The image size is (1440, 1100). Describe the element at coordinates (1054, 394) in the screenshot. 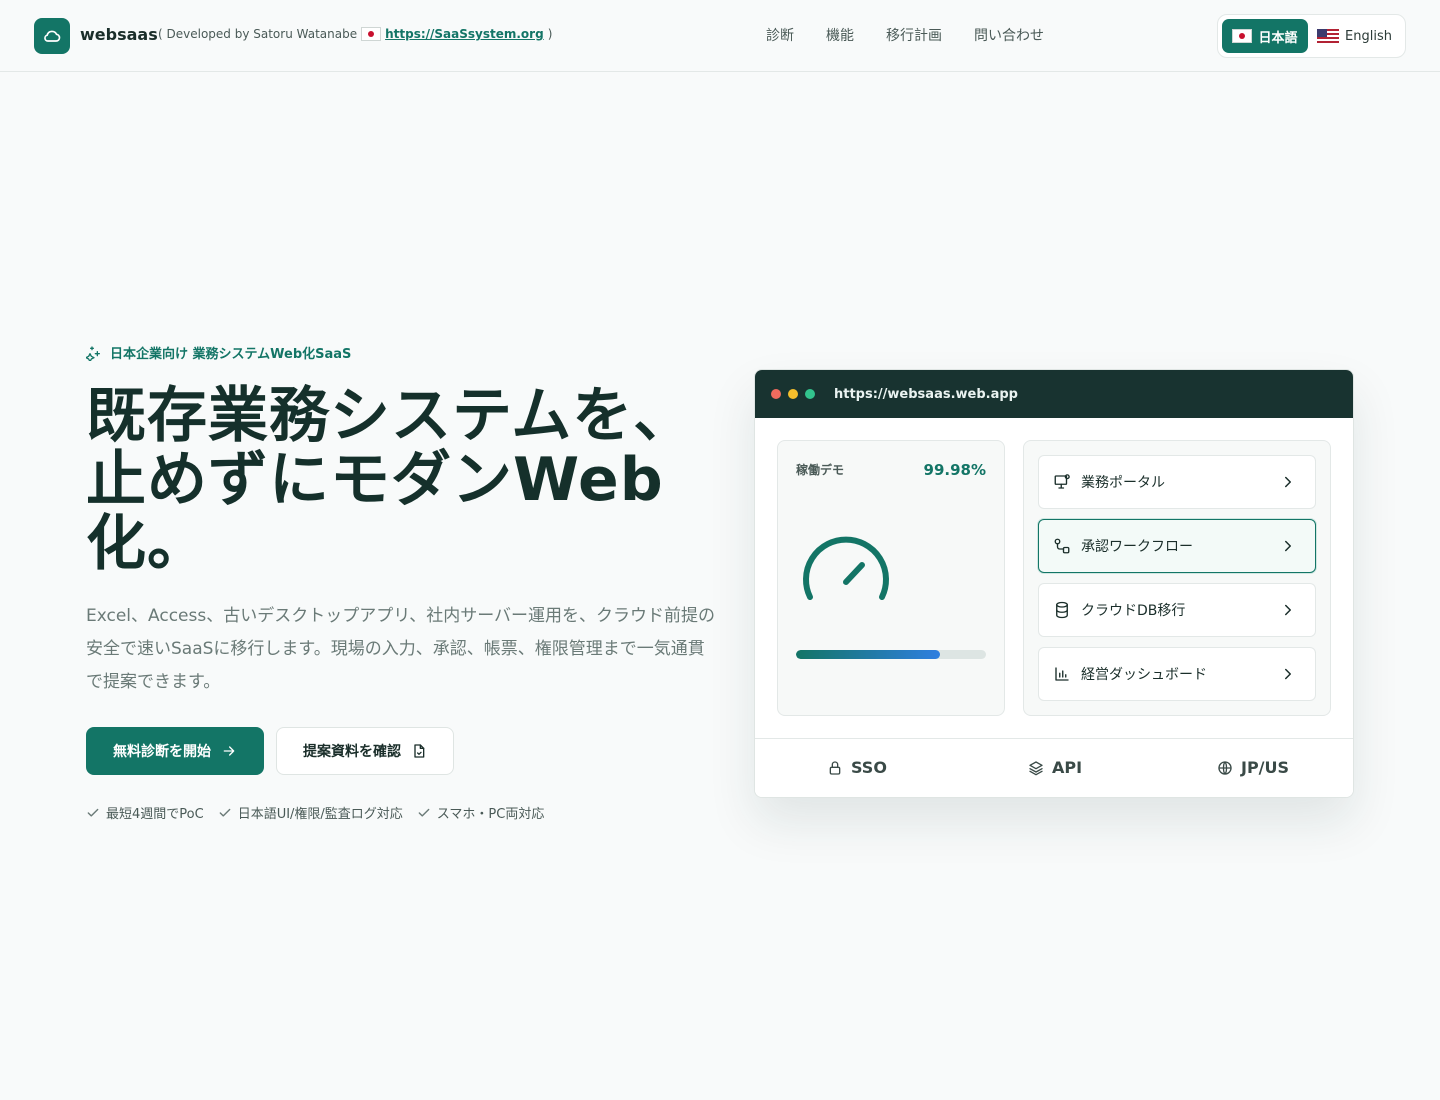

I see `mockup-browser-bar: https://websaas.web.app` at that location.